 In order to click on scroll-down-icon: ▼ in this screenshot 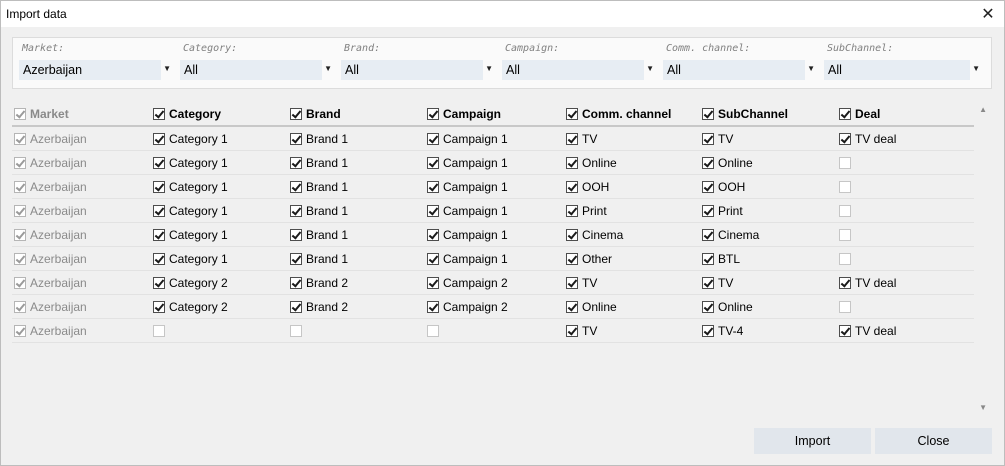, I will do `click(983, 407)`.